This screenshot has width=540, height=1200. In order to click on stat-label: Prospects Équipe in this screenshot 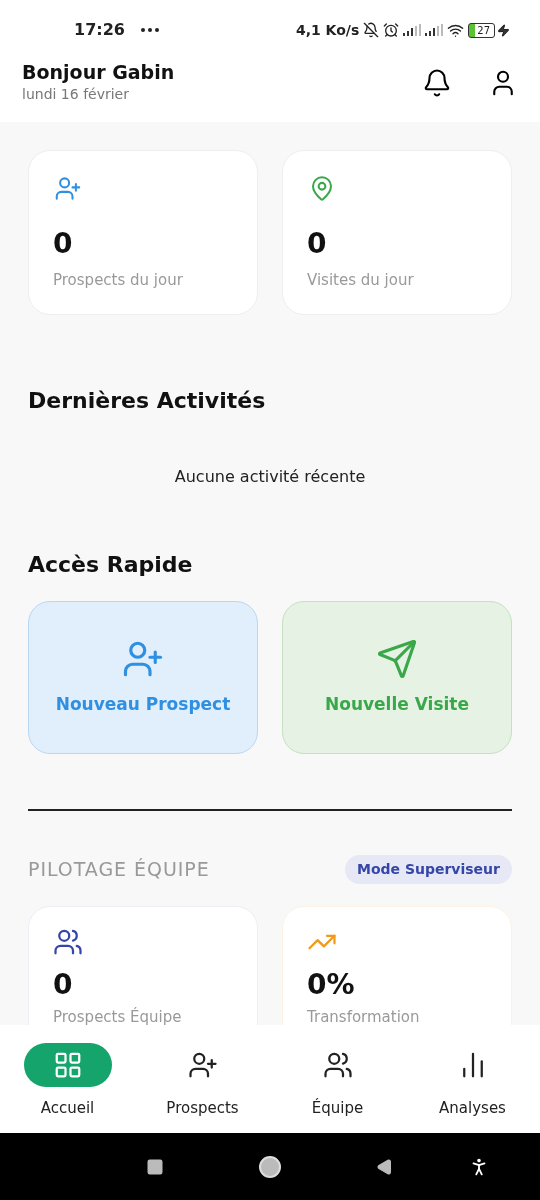, I will do `click(118, 1016)`.